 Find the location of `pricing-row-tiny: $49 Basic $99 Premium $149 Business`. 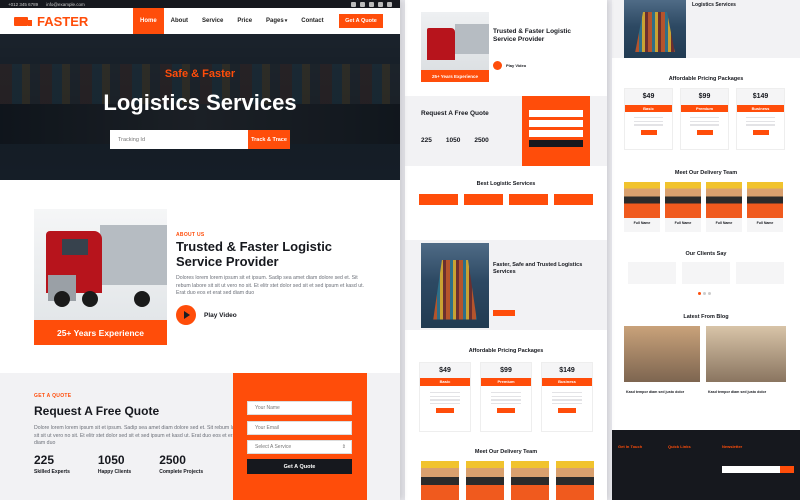

pricing-row-tiny: $49 Basic $99 Premium $149 Business is located at coordinates (704, 119).